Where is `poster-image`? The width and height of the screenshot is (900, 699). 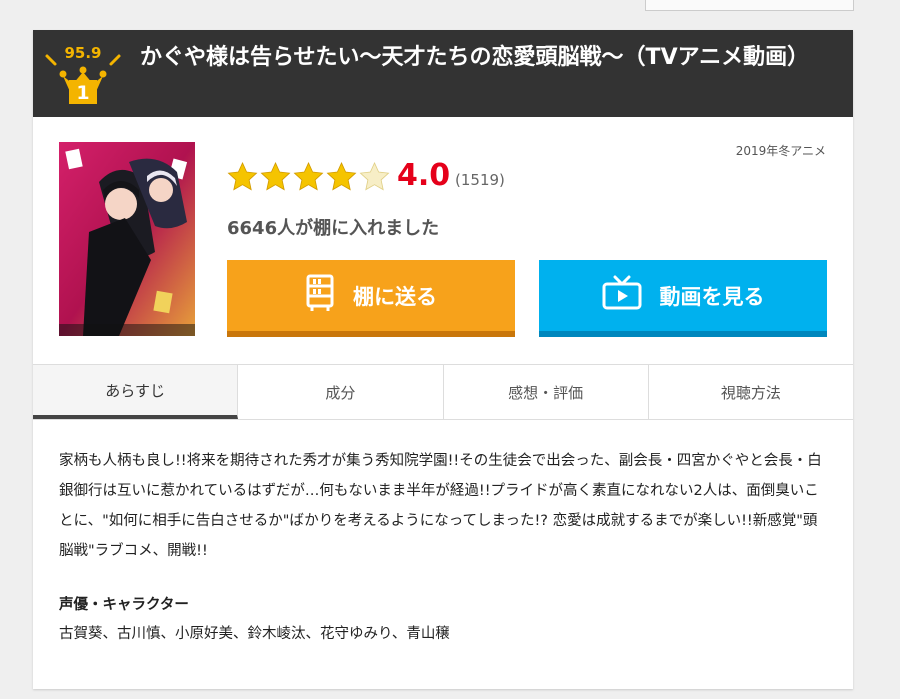 poster-image is located at coordinates (127, 239).